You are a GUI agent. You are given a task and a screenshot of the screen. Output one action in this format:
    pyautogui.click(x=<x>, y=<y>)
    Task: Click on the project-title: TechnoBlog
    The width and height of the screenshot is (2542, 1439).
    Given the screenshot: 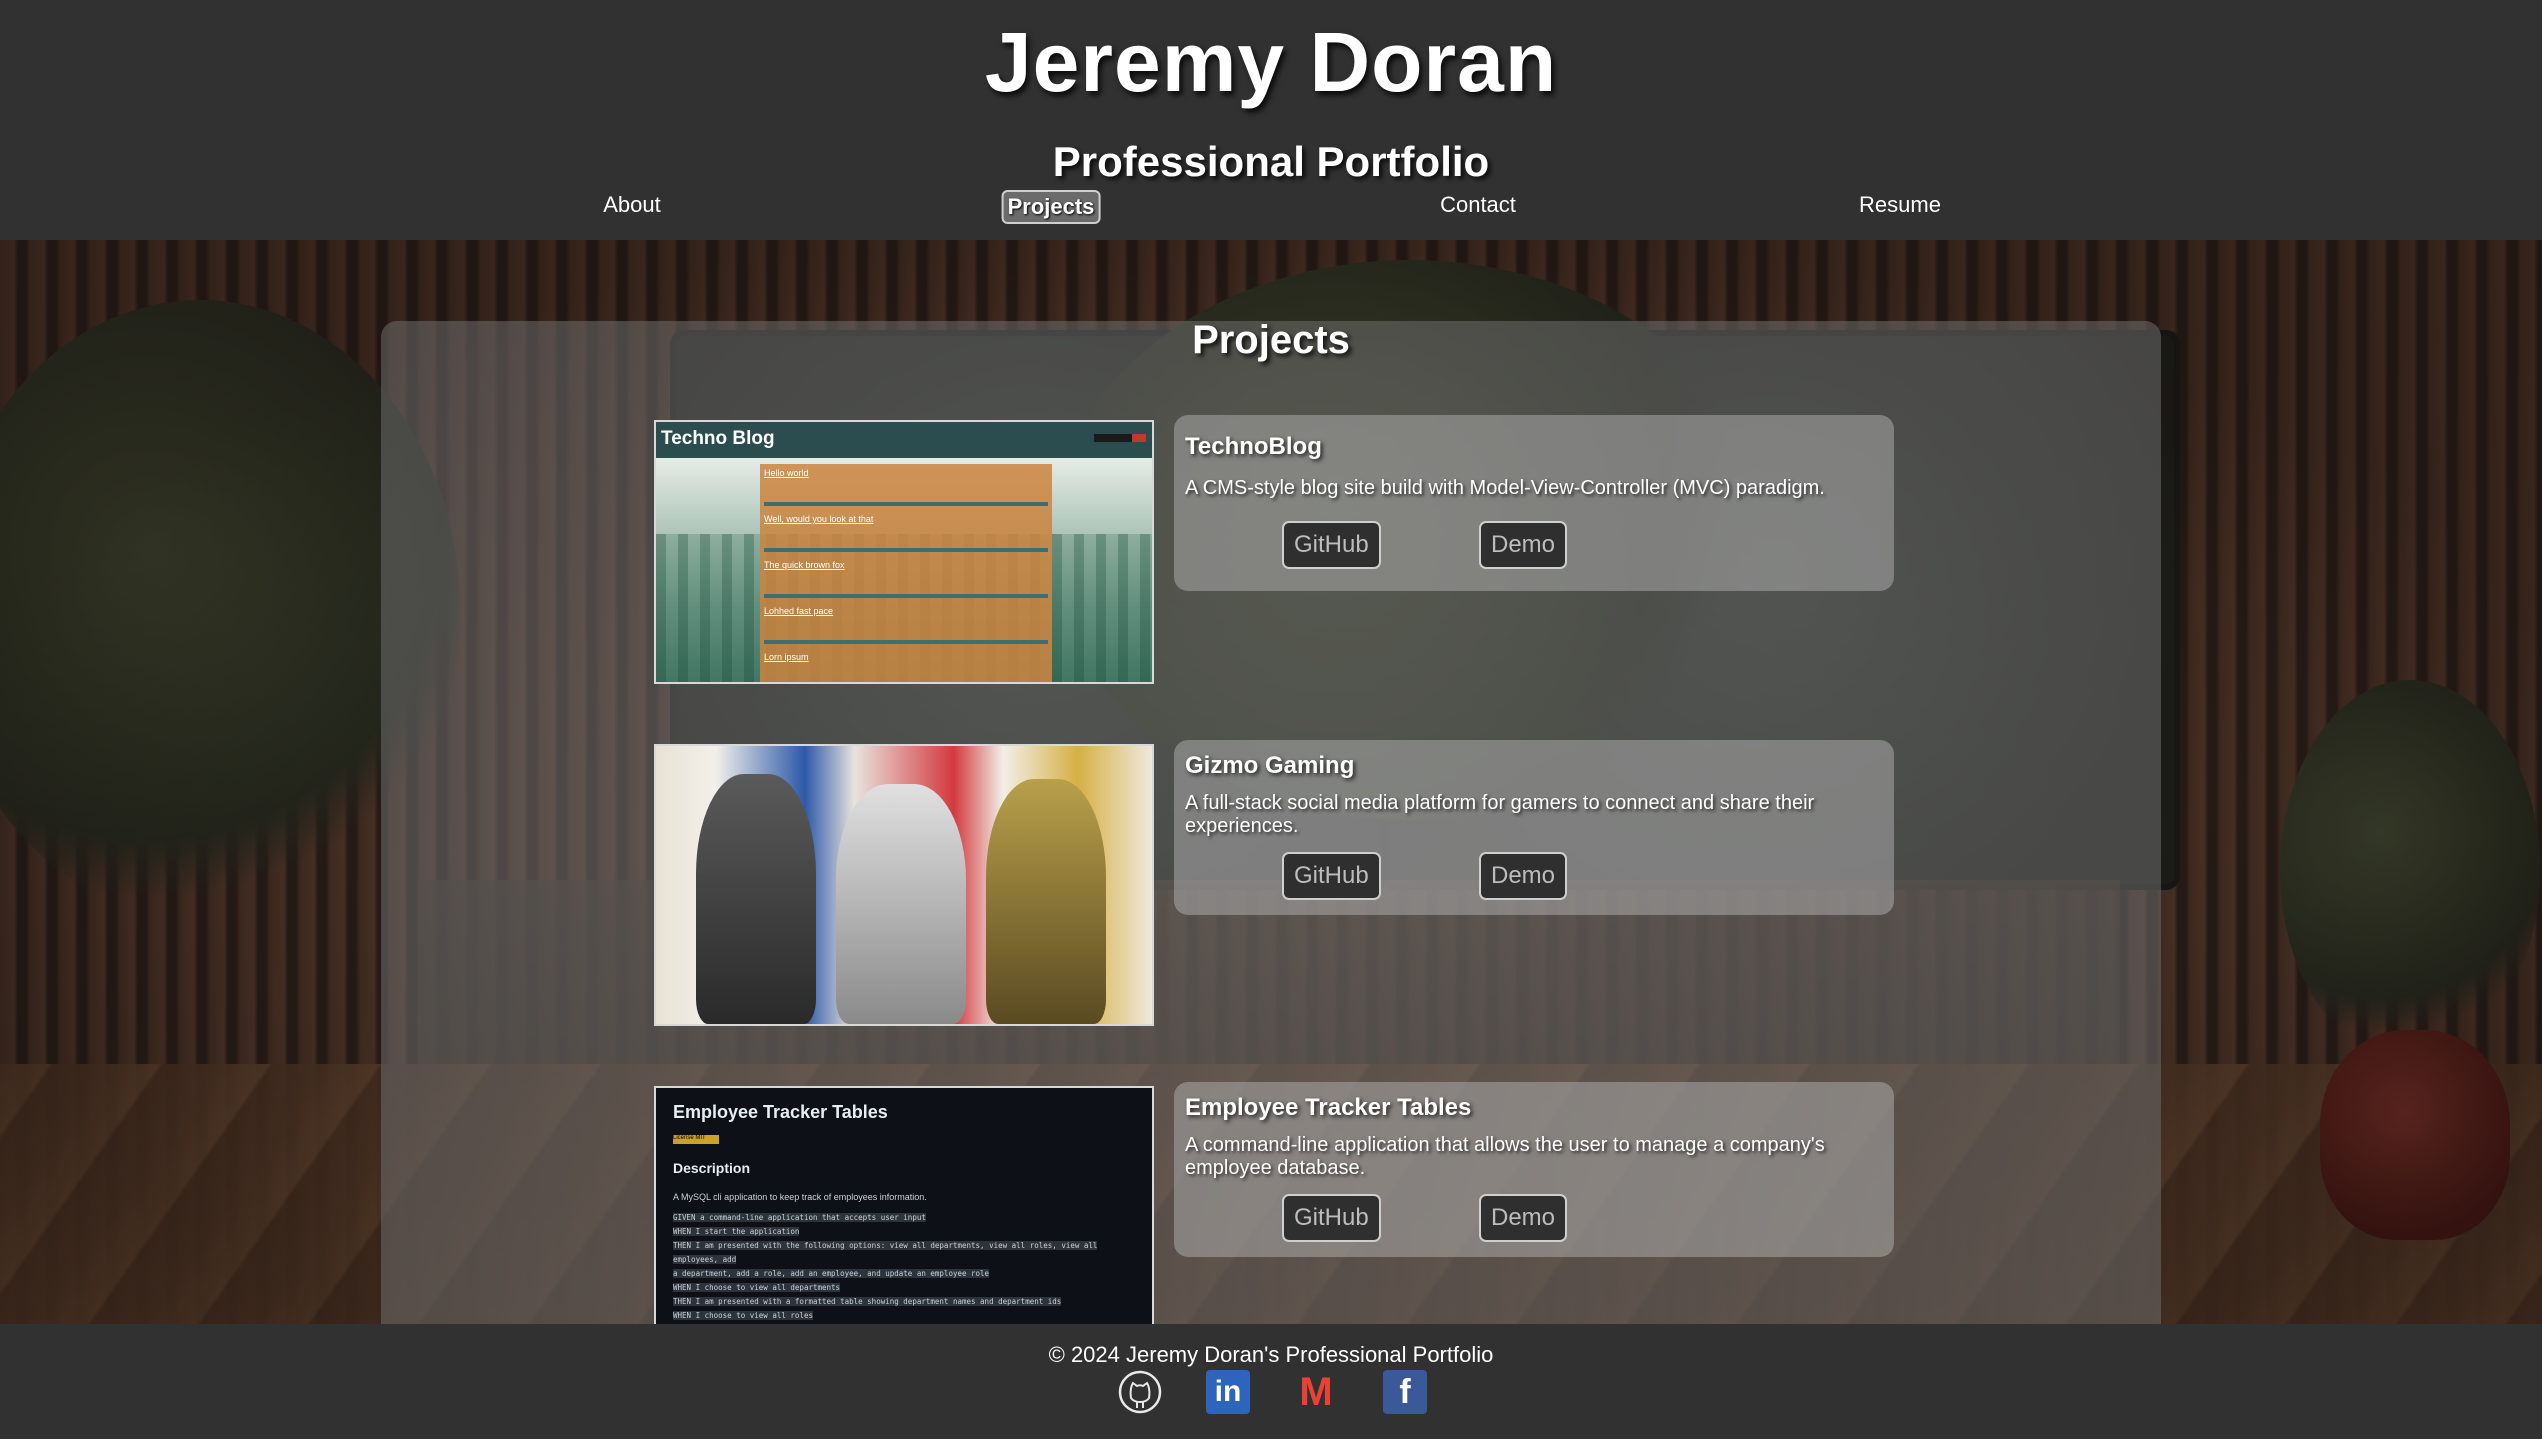 What is the action you would take?
    pyautogui.click(x=1253, y=446)
    